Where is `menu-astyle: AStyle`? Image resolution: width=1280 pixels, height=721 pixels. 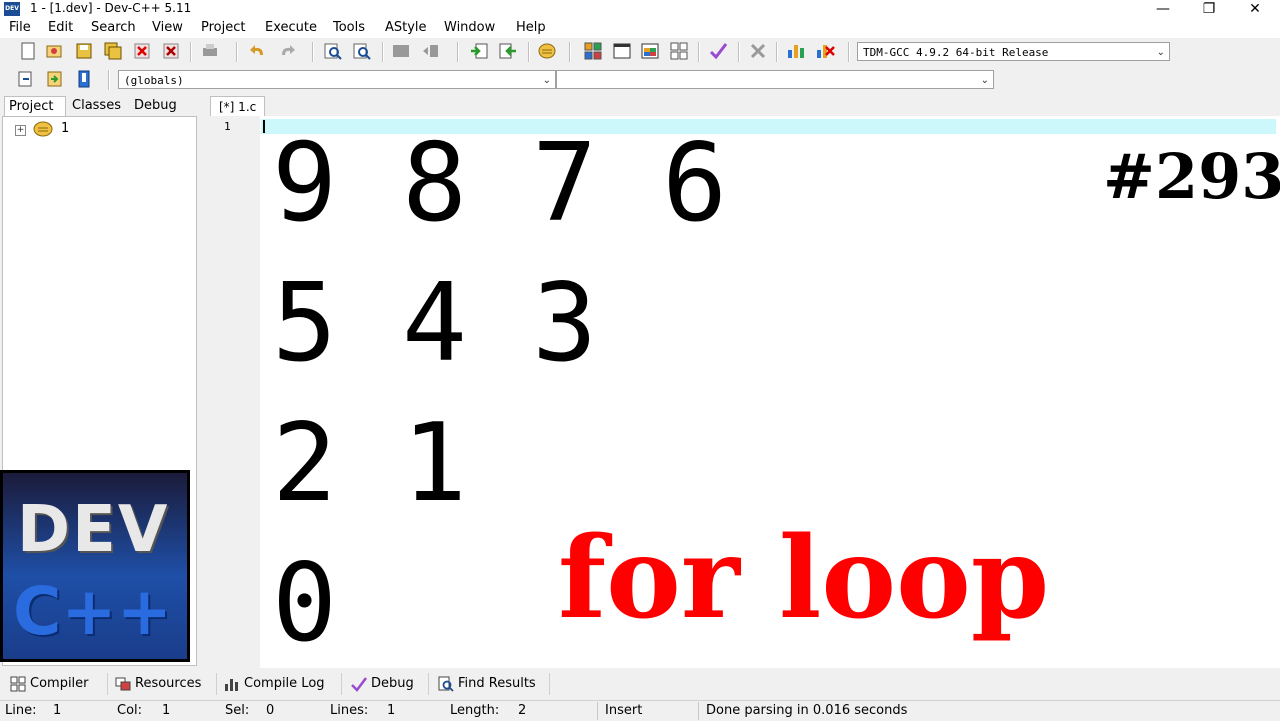 menu-astyle: AStyle is located at coordinates (406, 27).